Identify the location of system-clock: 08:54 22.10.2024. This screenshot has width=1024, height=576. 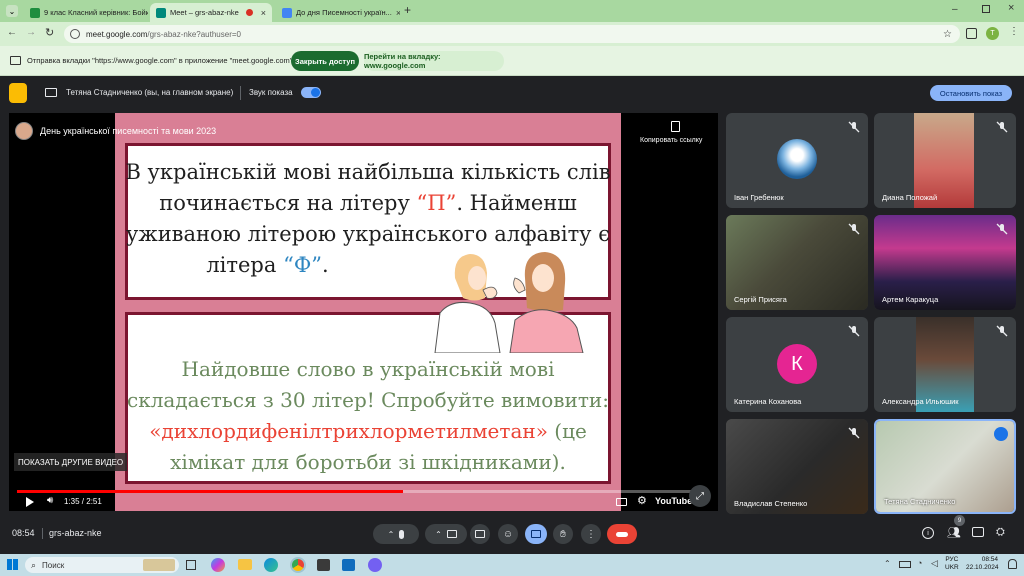
(982, 564).